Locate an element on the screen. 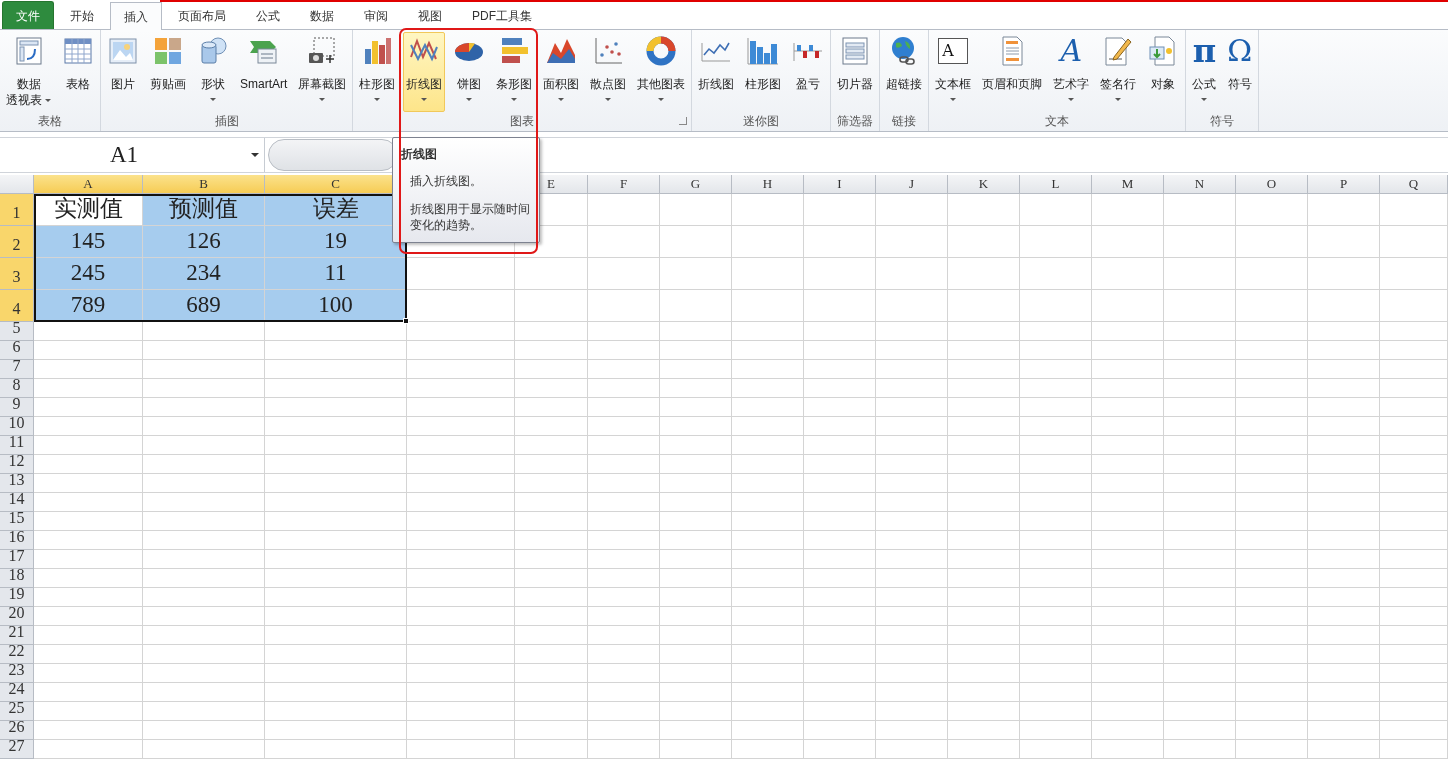 The width and height of the screenshot is (1448, 761). group-label: 筛选器 is located at coordinates (855, 121).